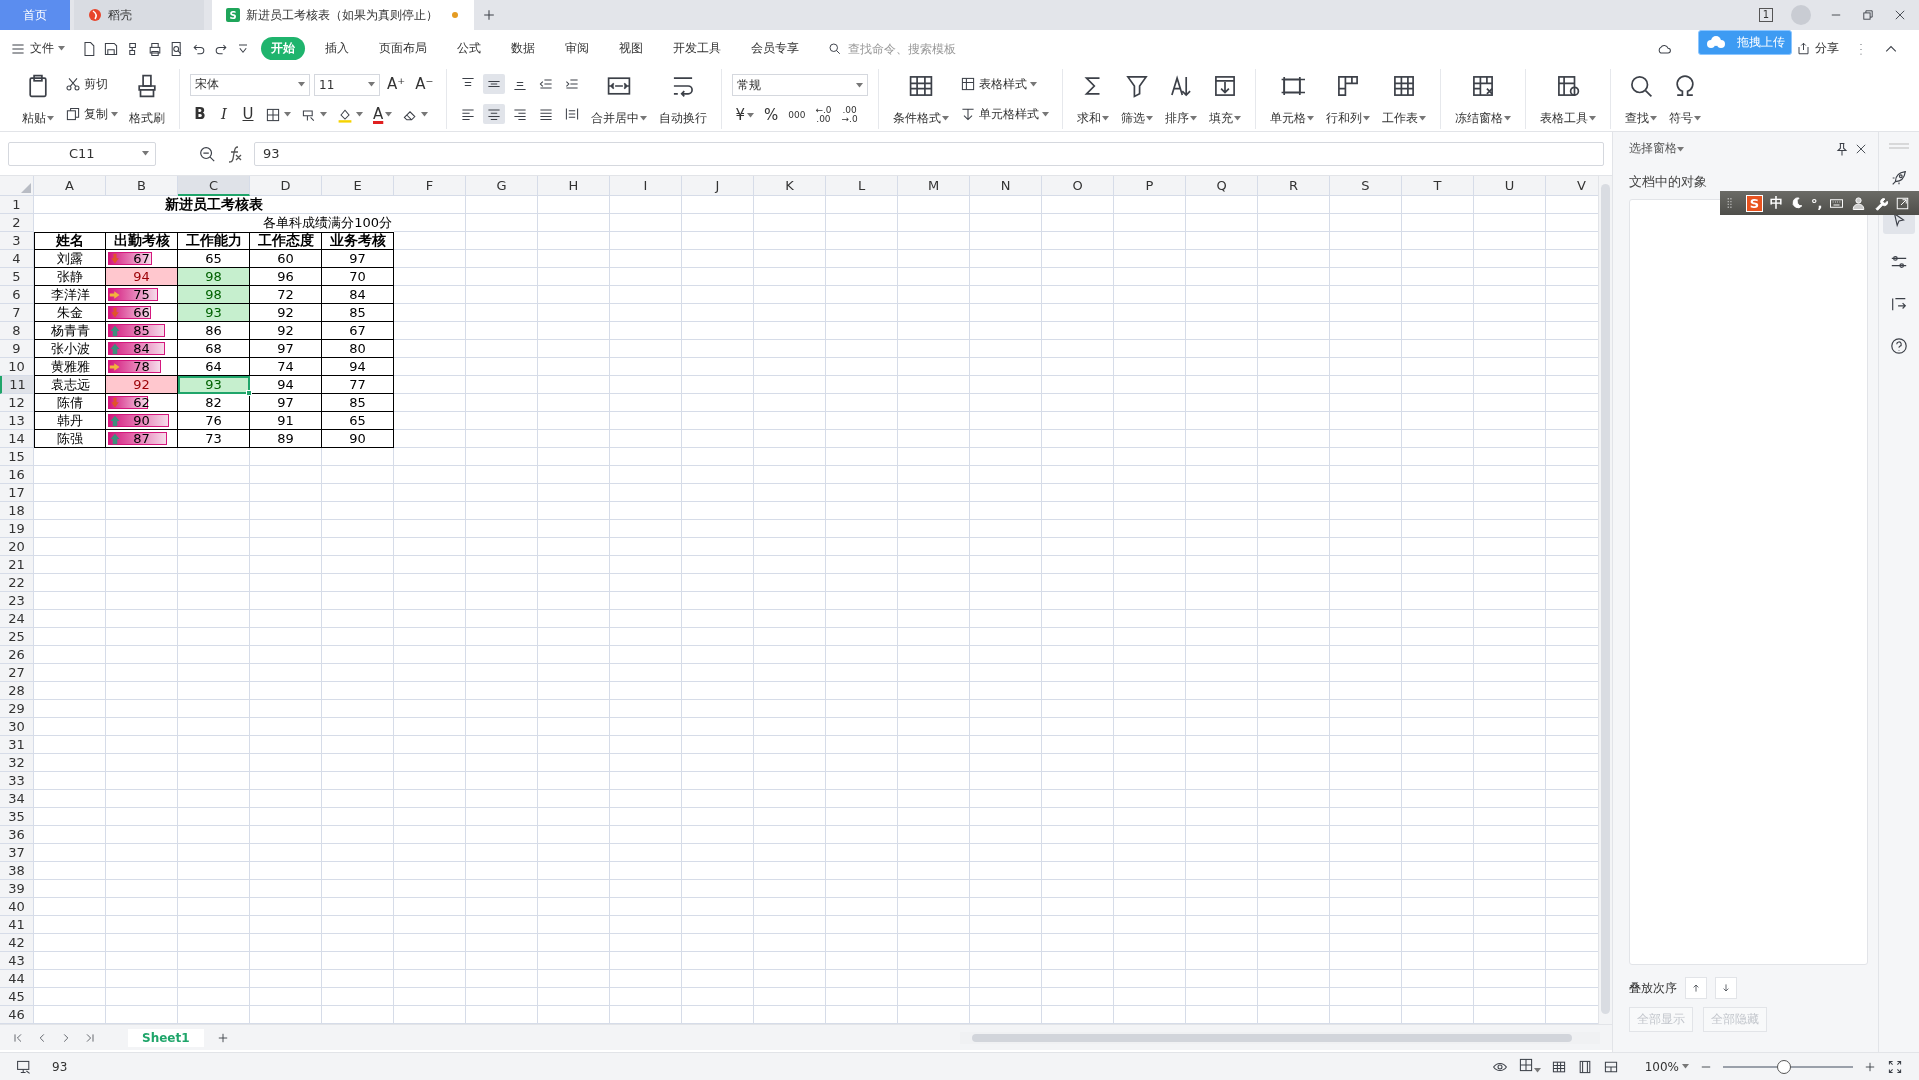 Image resolution: width=1919 pixels, height=1080 pixels. What do you see at coordinates (17, 763) in the screenshot?
I see `row-header: 32` at bounding box center [17, 763].